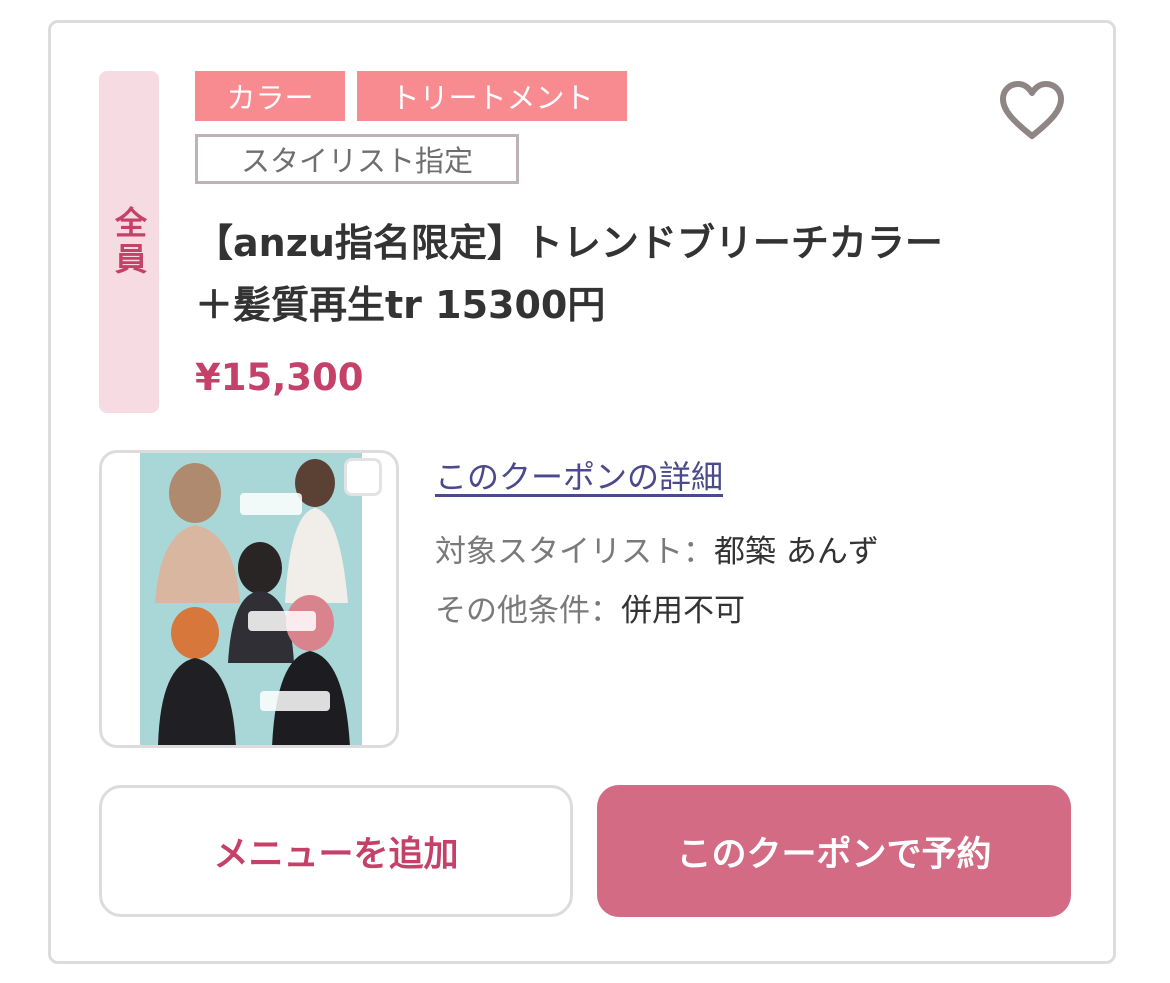  I want to click on tag-treatment: トリートメント, so click(492, 96).